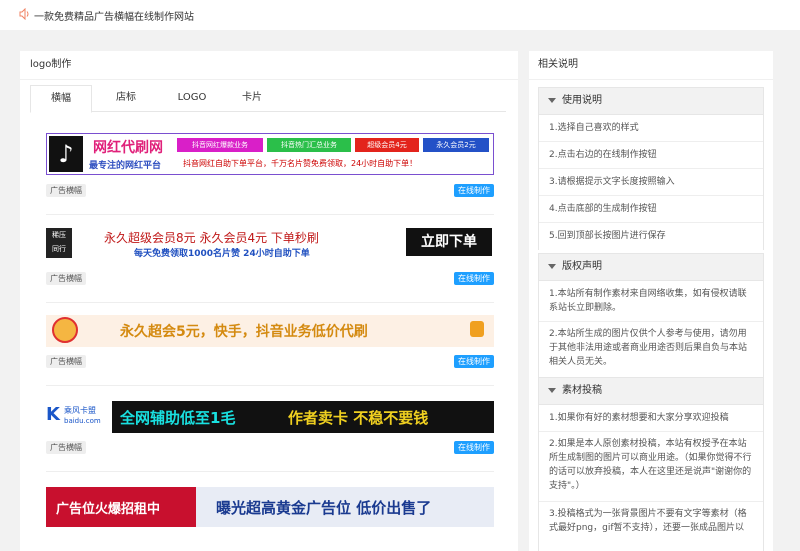  I want to click on badge: 超级会员4元, so click(387, 145).